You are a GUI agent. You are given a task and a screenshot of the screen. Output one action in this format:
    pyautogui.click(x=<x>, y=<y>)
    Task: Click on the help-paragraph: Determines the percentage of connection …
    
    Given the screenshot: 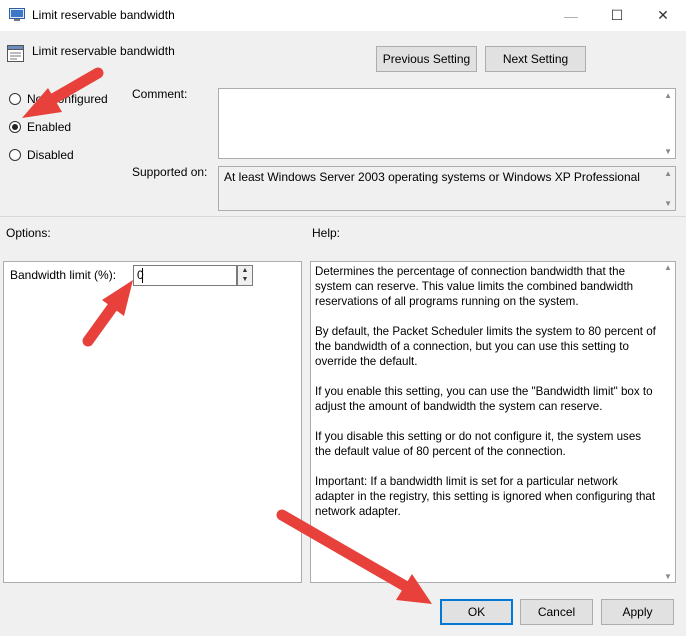 What is the action you would take?
    pyautogui.click(x=474, y=286)
    